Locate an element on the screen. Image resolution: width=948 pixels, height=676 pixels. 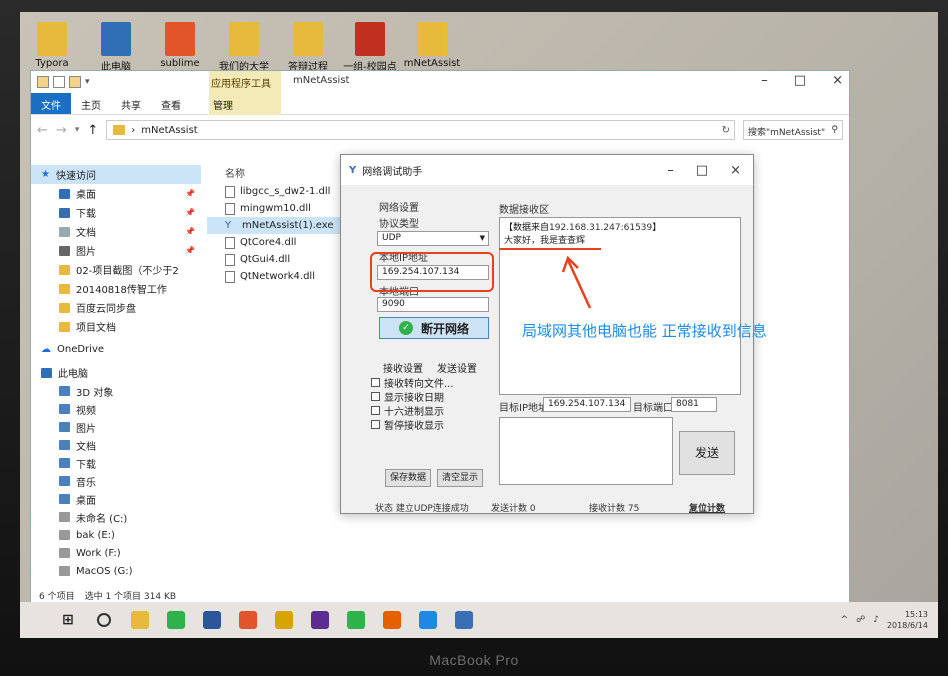
target-ip-input: 169.254.107.134 is located at coordinates (587, 404).